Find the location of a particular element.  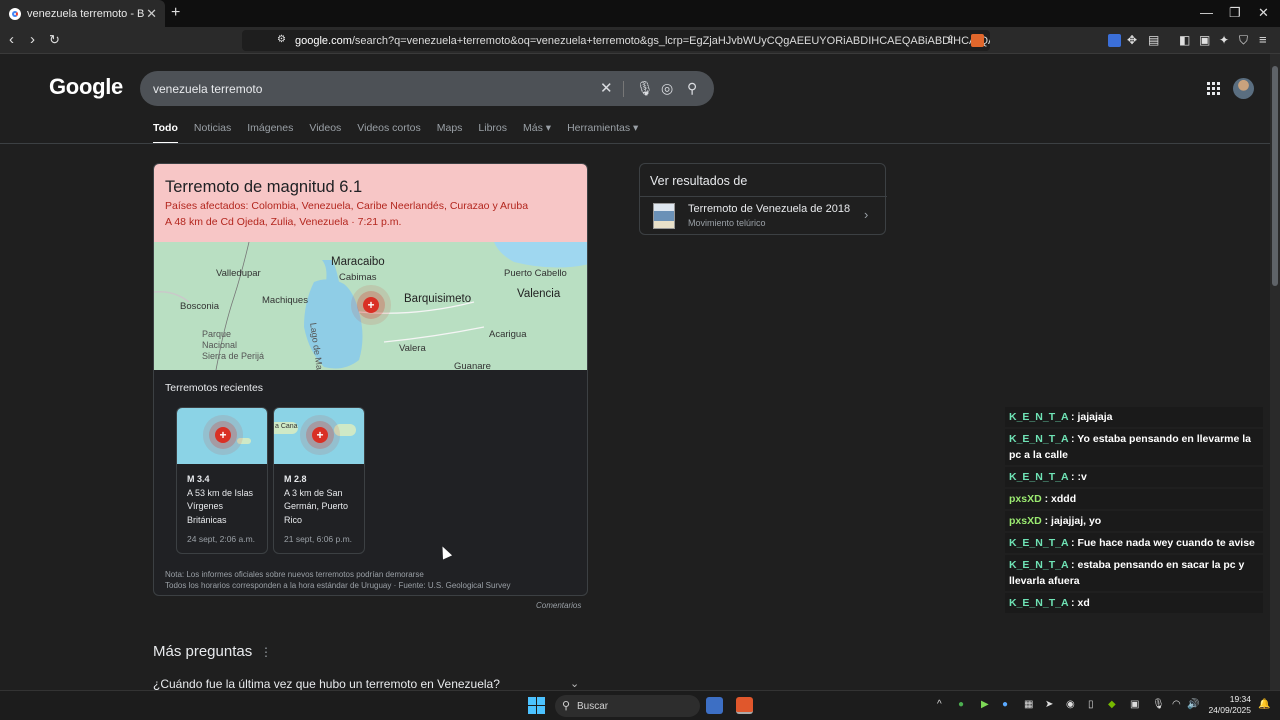

keyboard-icon: ▦ is located at coordinates (1028, 704).